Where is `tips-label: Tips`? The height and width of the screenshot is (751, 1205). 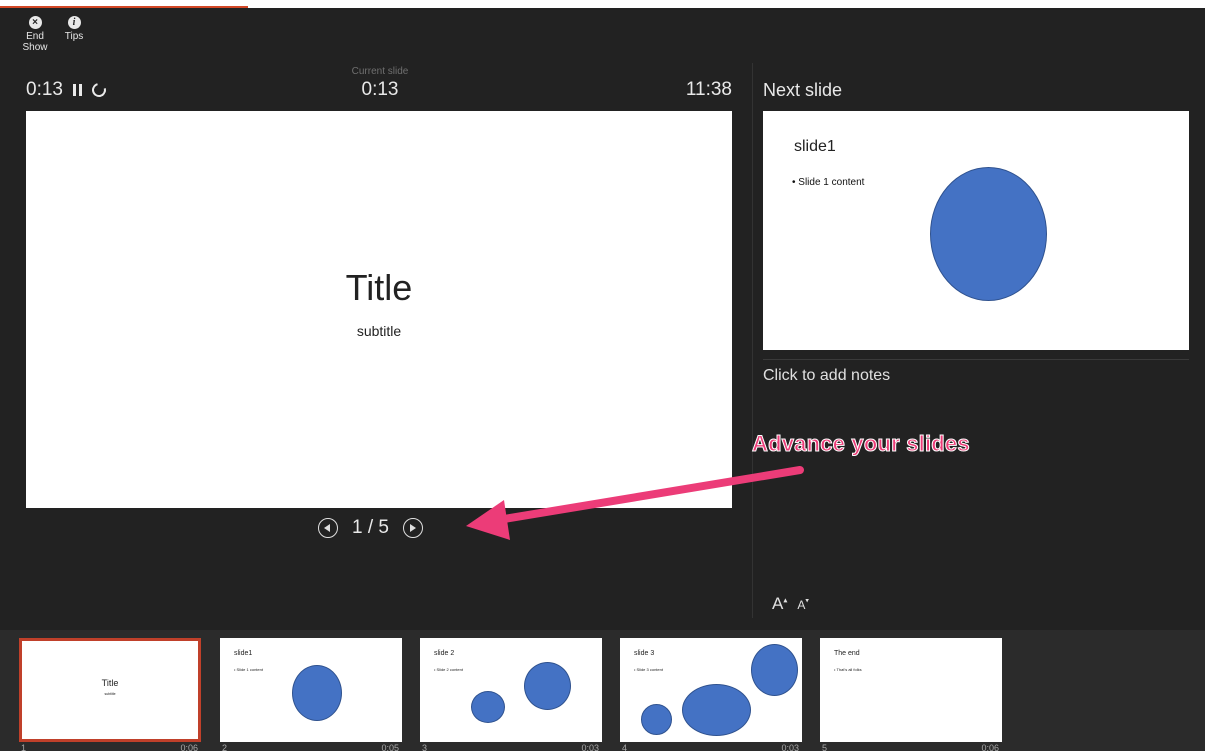
tips-label: Tips is located at coordinates (74, 36).